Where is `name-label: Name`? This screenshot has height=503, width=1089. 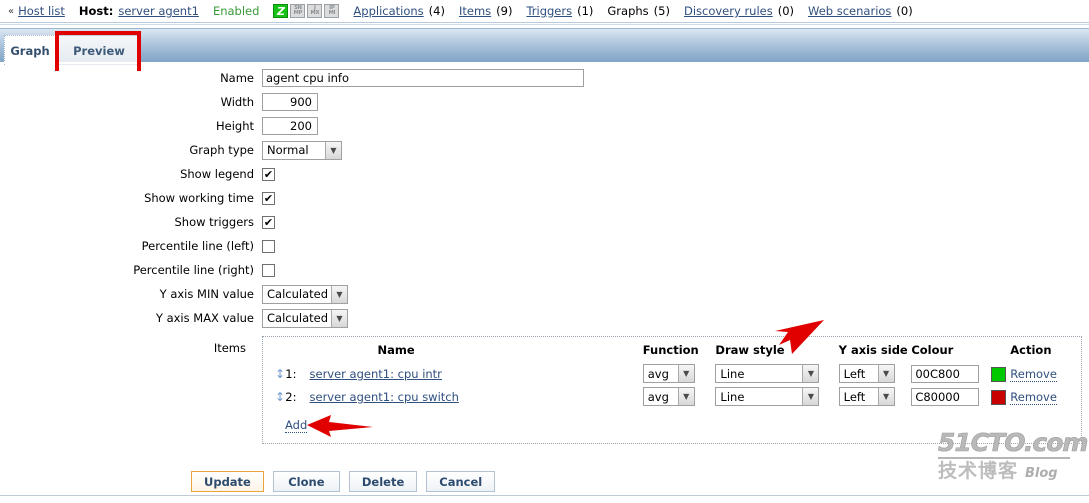 name-label: Name is located at coordinates (237, 78).